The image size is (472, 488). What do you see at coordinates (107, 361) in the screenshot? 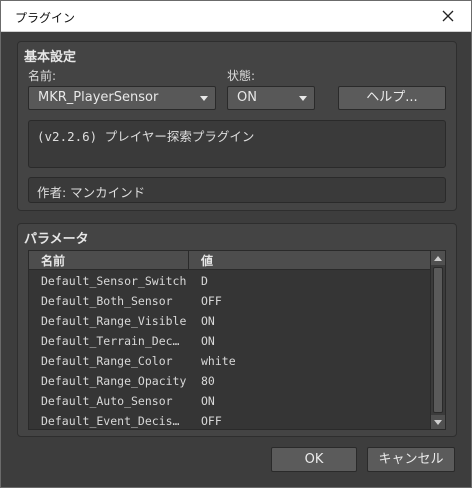
I see `param-name: Default_Range_Color` at bounding box center [107, 361].